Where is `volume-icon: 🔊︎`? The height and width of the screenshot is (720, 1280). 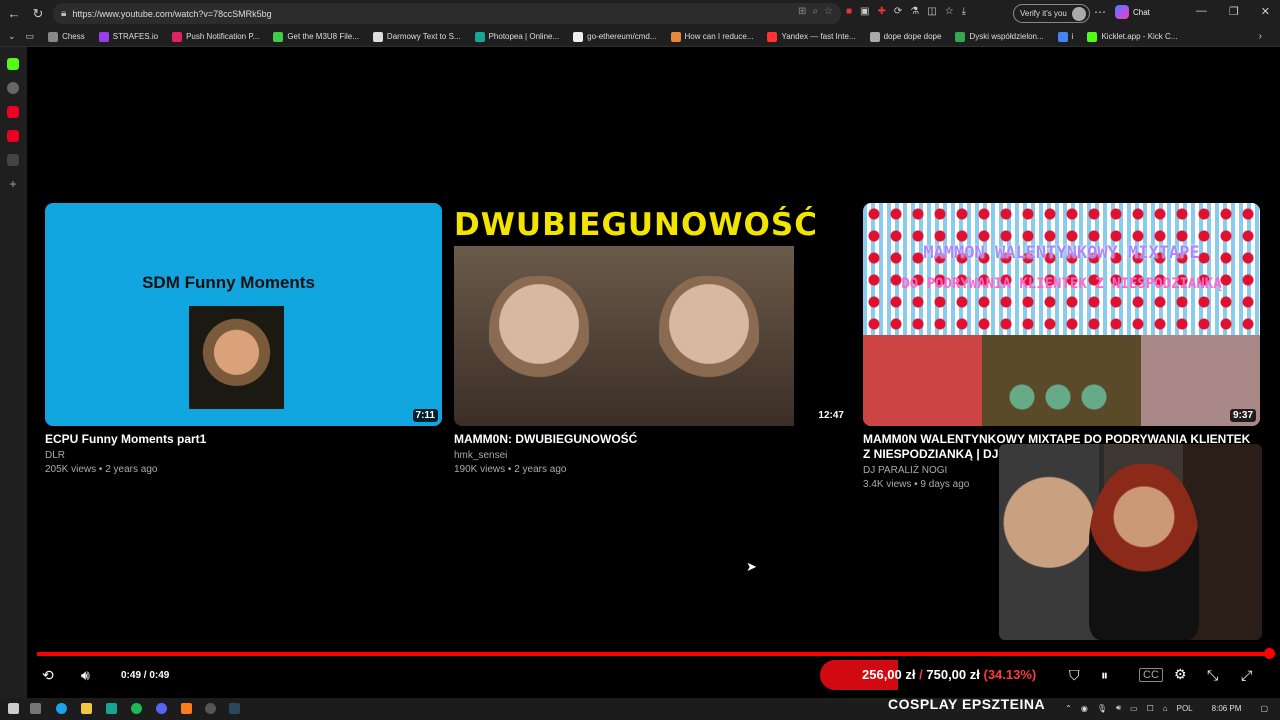 volume-icon: 🔊︎ is located at coordinates (85, 675).